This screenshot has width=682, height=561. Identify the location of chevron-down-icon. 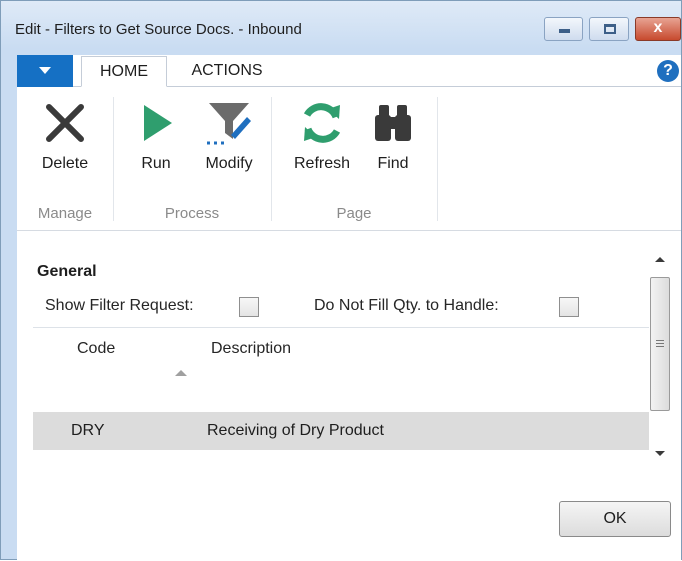
(45, 70).